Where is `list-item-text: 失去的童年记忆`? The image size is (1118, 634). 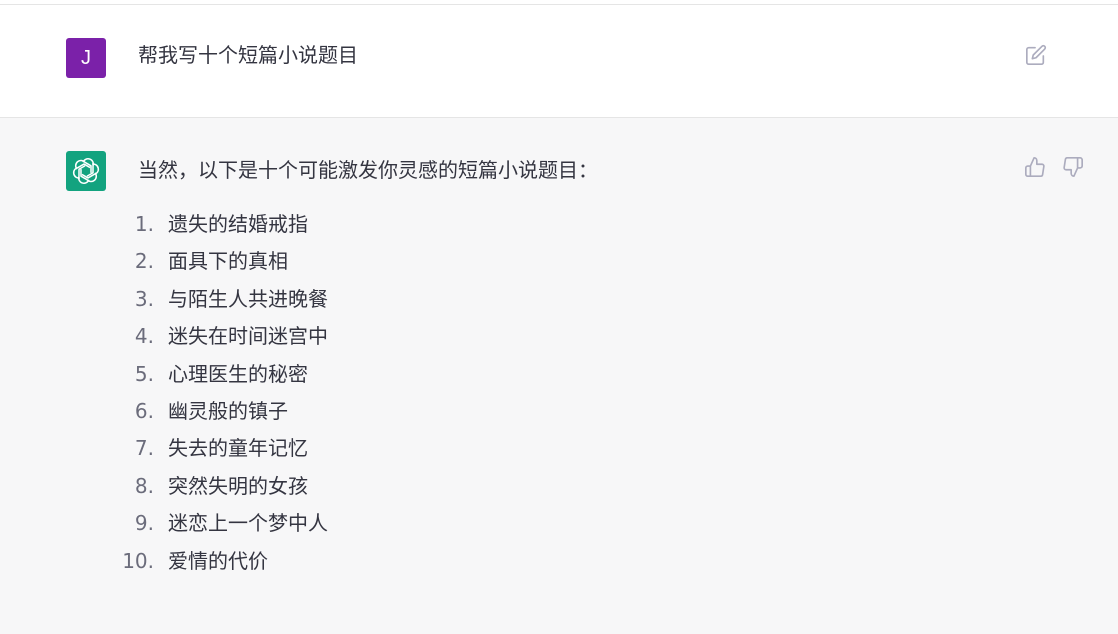
list-item-text: 失去的童年记忆 is located at coordinates (238, 448).